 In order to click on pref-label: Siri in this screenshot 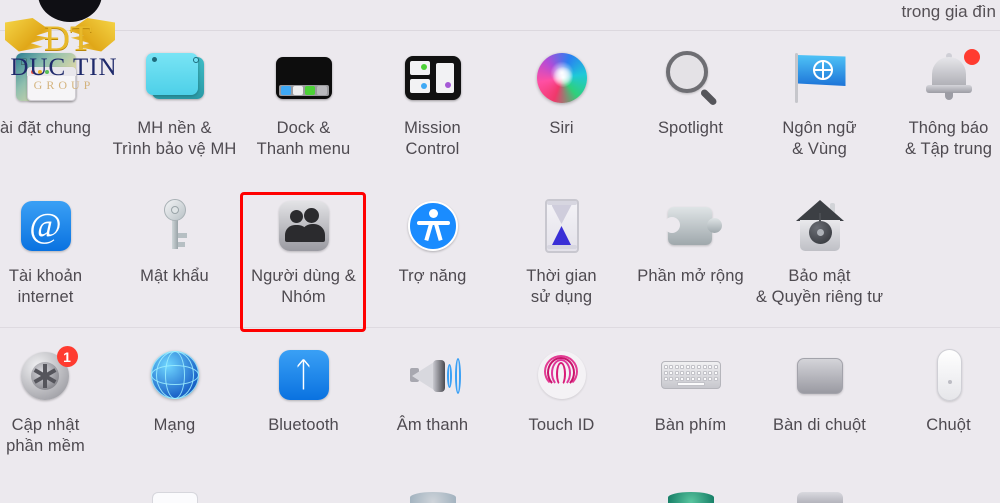, I will do `click(561, 128)`.